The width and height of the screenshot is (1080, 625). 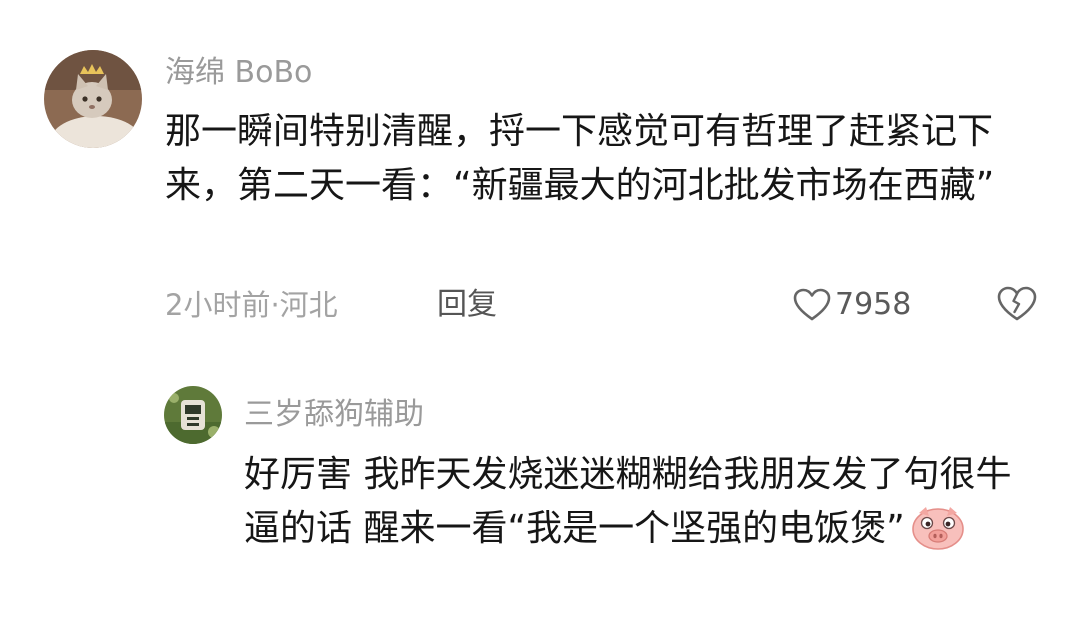 I want to click on like-button: 7958, so click(x=852, y=305).